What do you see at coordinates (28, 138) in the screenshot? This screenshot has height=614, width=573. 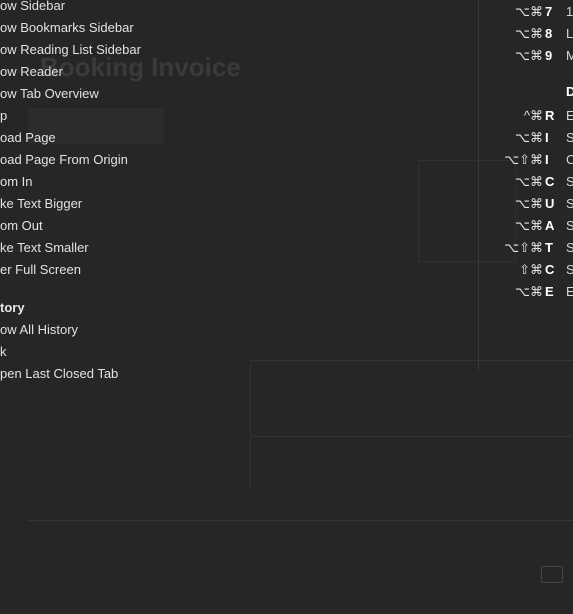 I see `menu-item-reload-page: oad Page` at bounding box center [28, 138].